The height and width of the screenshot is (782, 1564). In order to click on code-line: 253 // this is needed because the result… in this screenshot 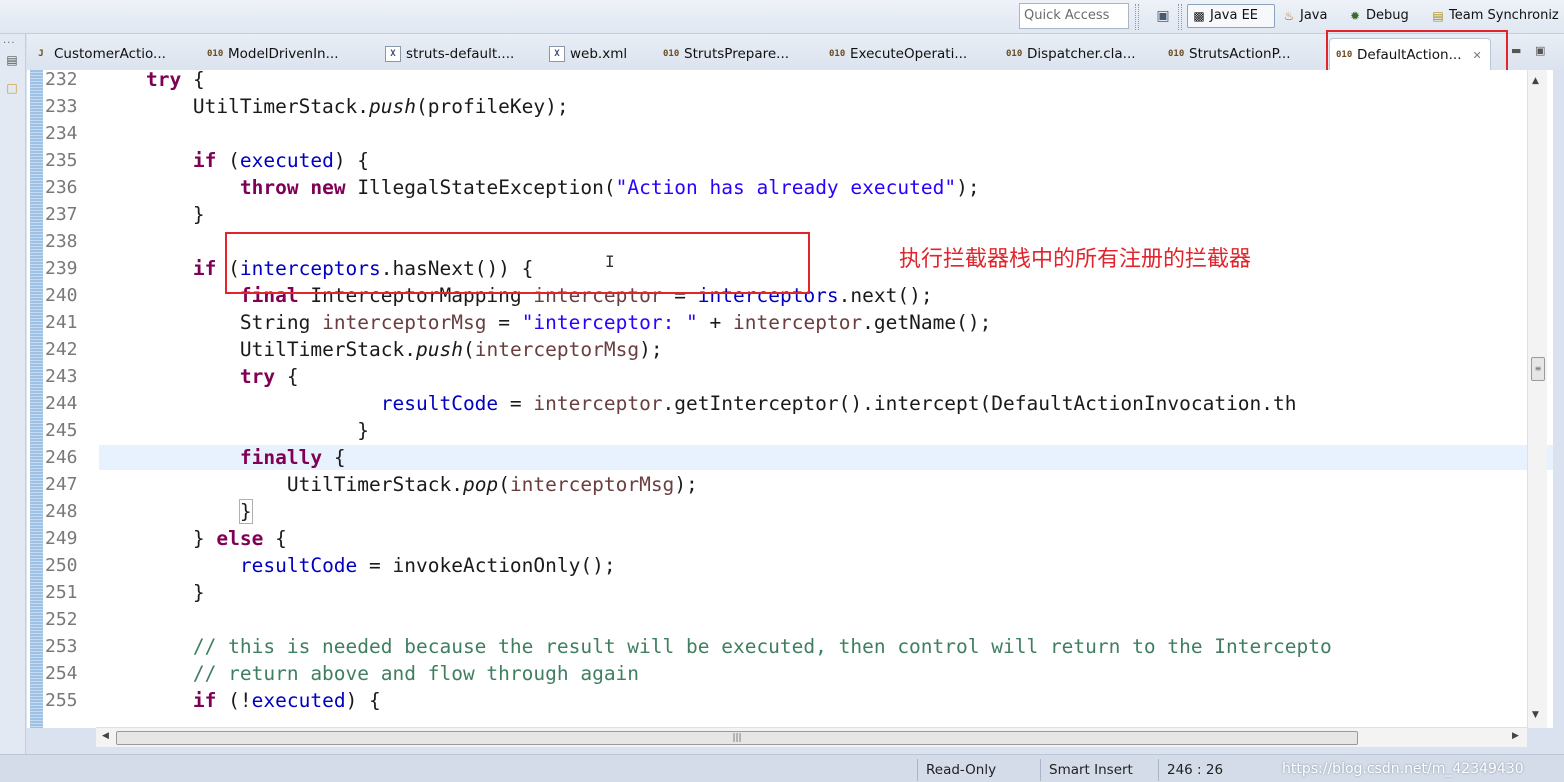, I will do `click(777, 646)`.